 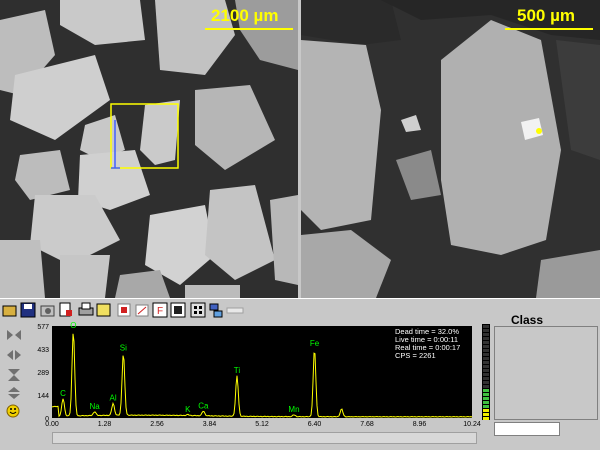 I want to click on peak-label-ca: Ca, so click(x=203, y=405).